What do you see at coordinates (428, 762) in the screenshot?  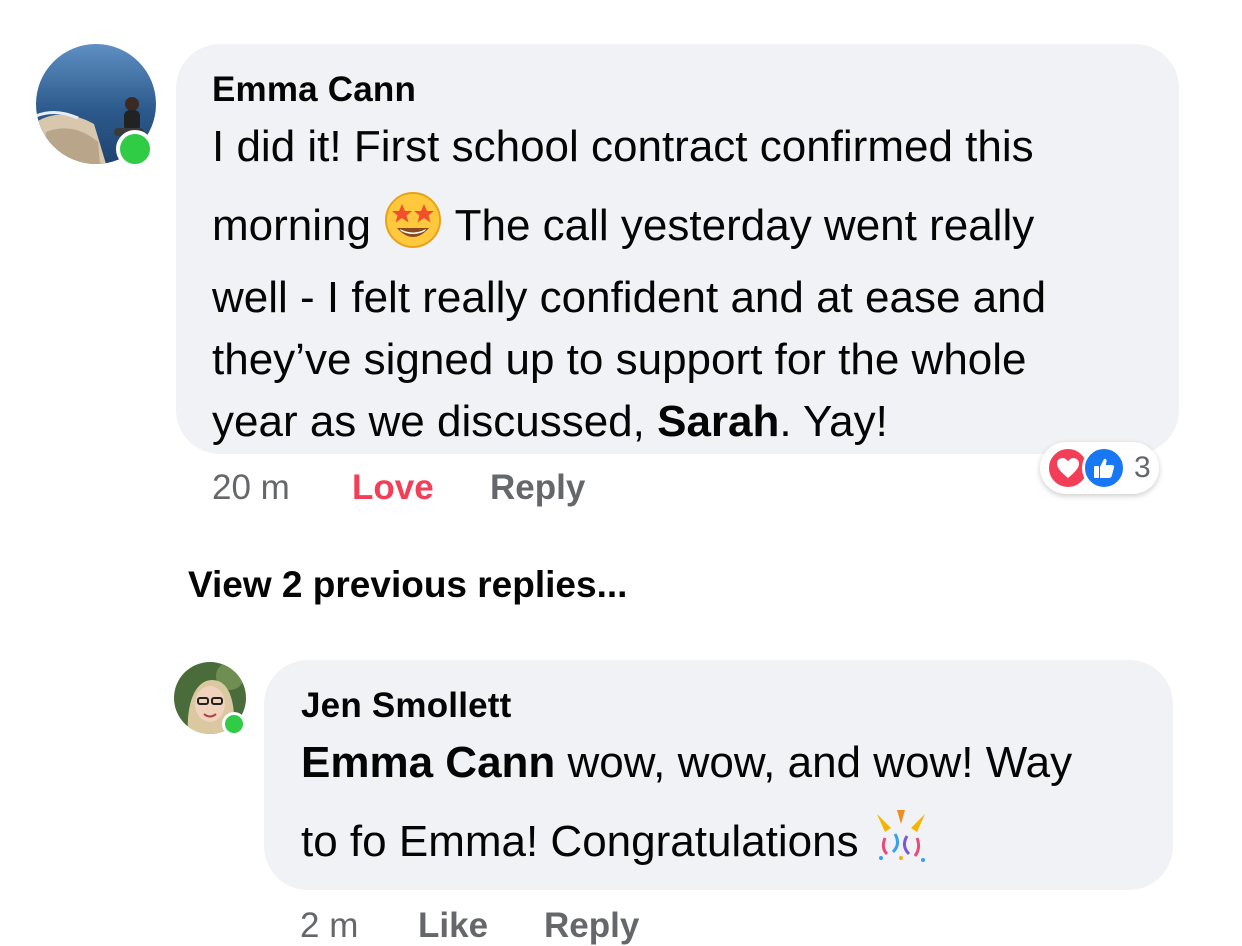 I see `mention-emma-cann: Emma Cann` at bounding box center [428, 762].